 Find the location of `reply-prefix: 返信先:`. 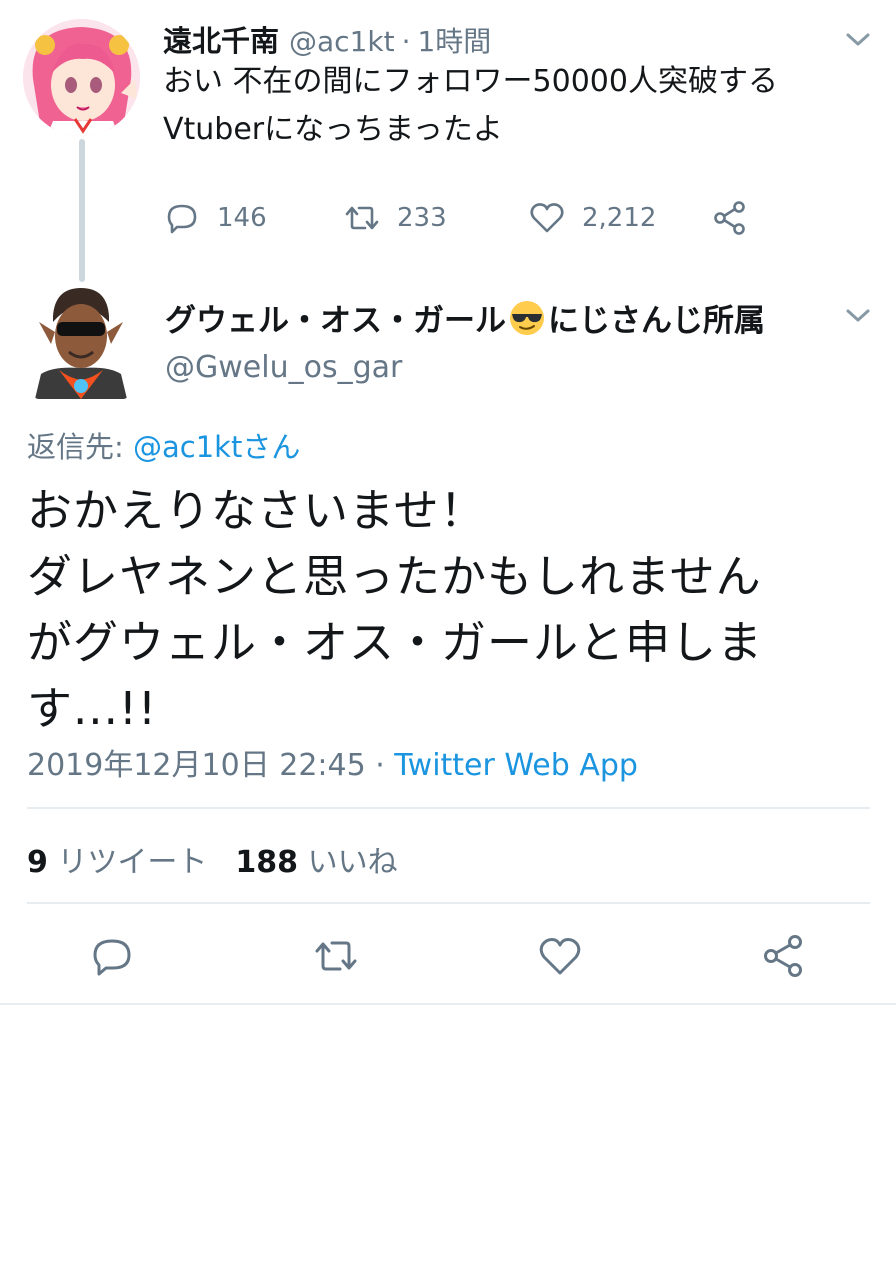

reply-prefix: 返信先: is located at coordinates (80, 447).